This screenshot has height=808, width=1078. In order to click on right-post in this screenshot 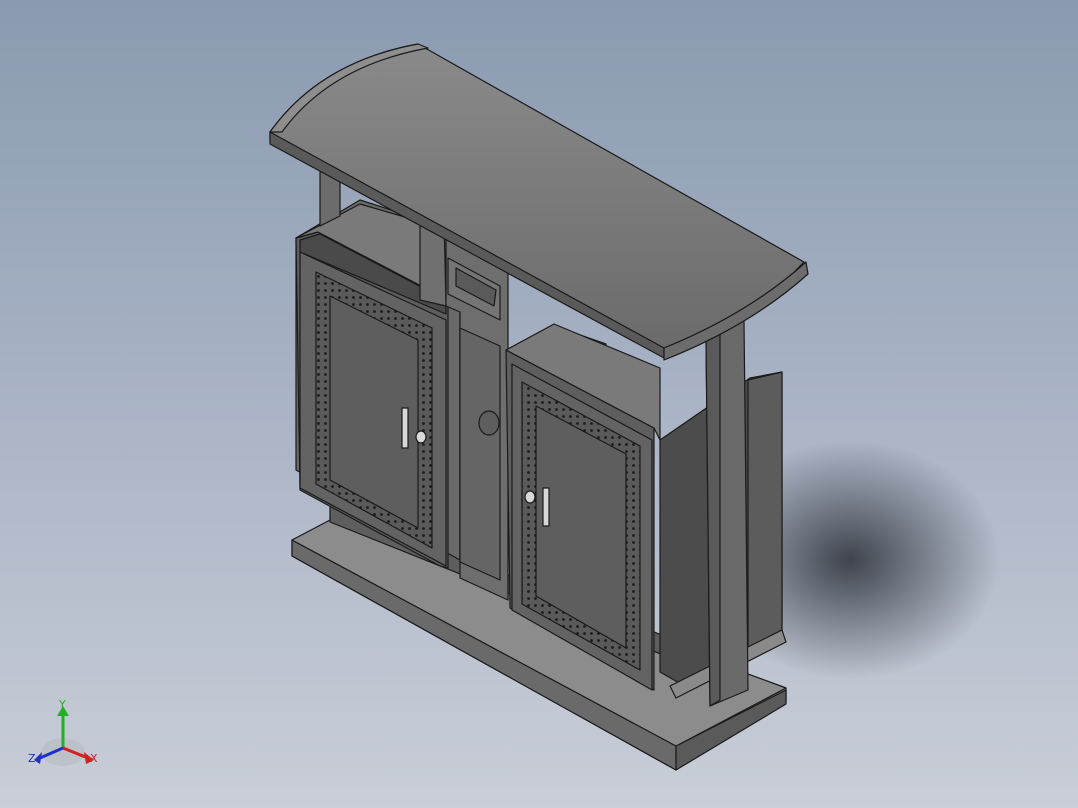, I will do `click(727, 513)`.